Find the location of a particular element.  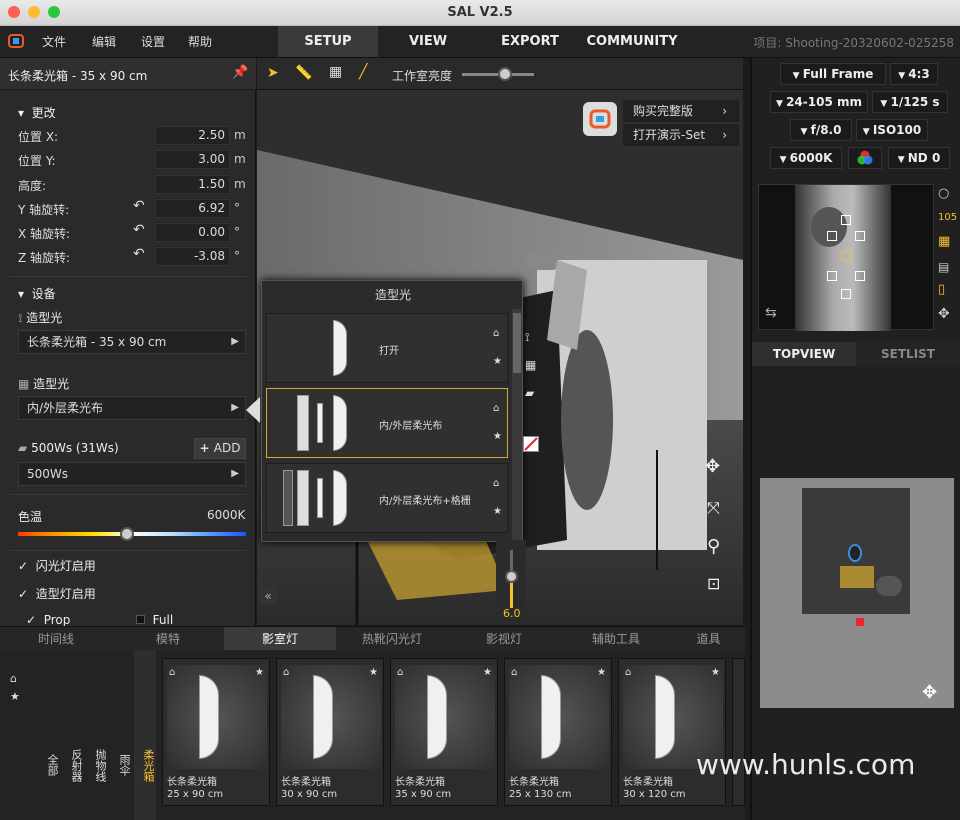

tab-setlist: SETLIST is located at coordinates (908, 354).